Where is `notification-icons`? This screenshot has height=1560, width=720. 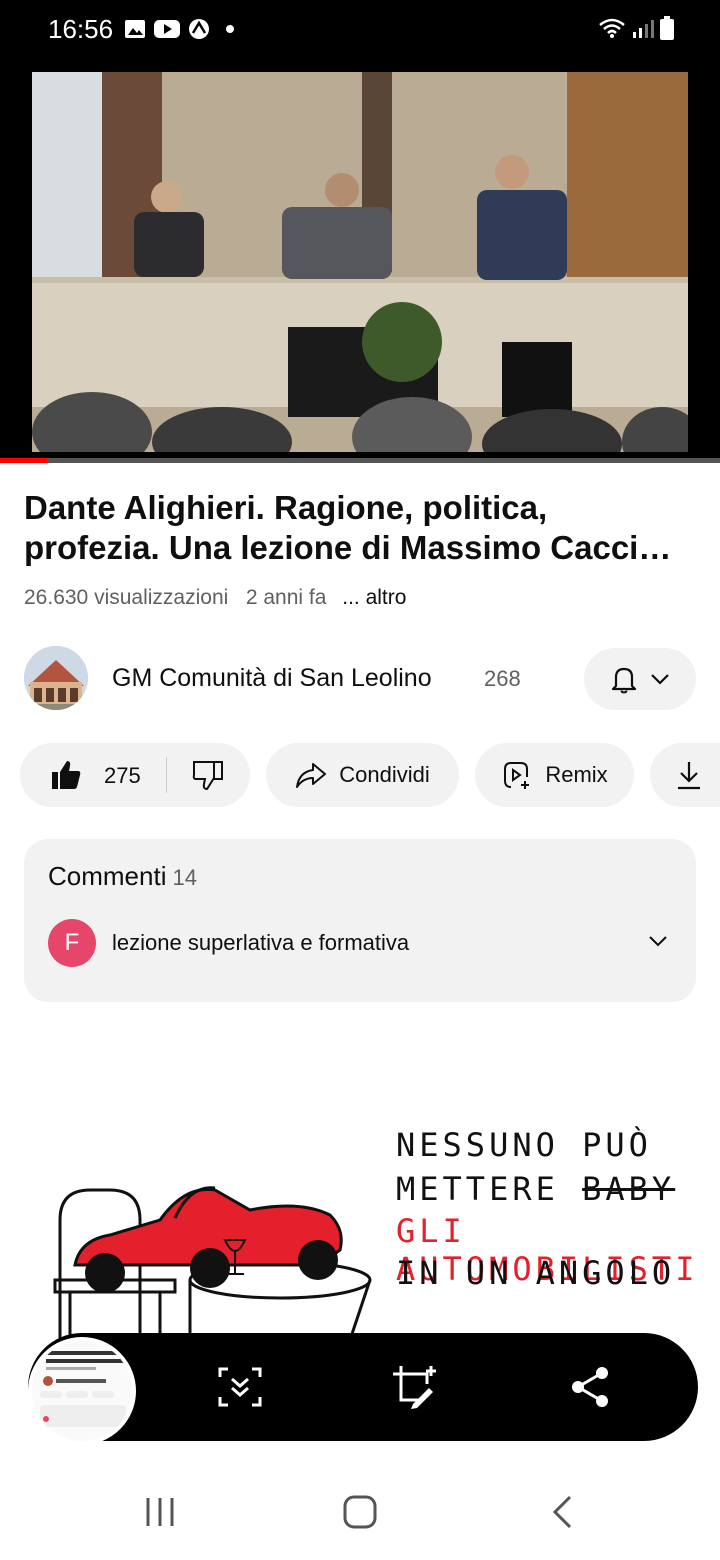
notification-icons is located at coordinates (179, 29).